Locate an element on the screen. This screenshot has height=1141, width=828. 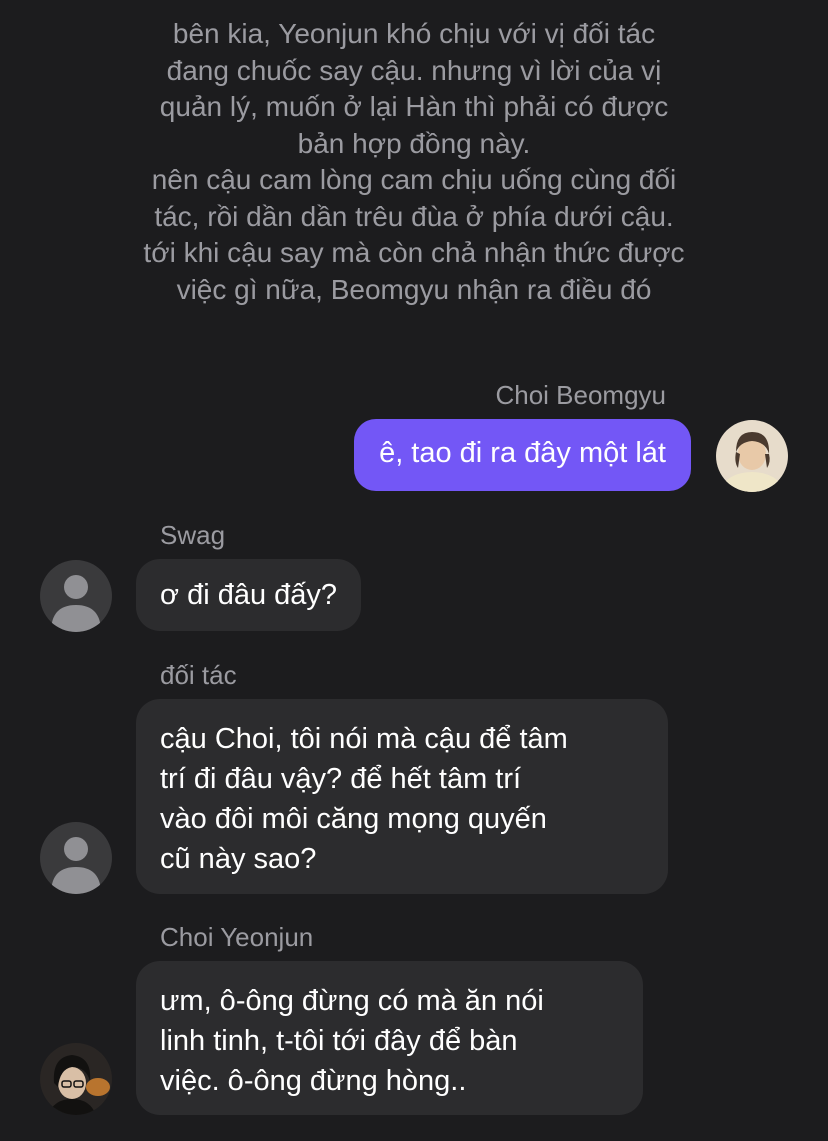
message-bubble-outgoing: ê, tao đi ra đây một lát is located at coordinates (522, 455).